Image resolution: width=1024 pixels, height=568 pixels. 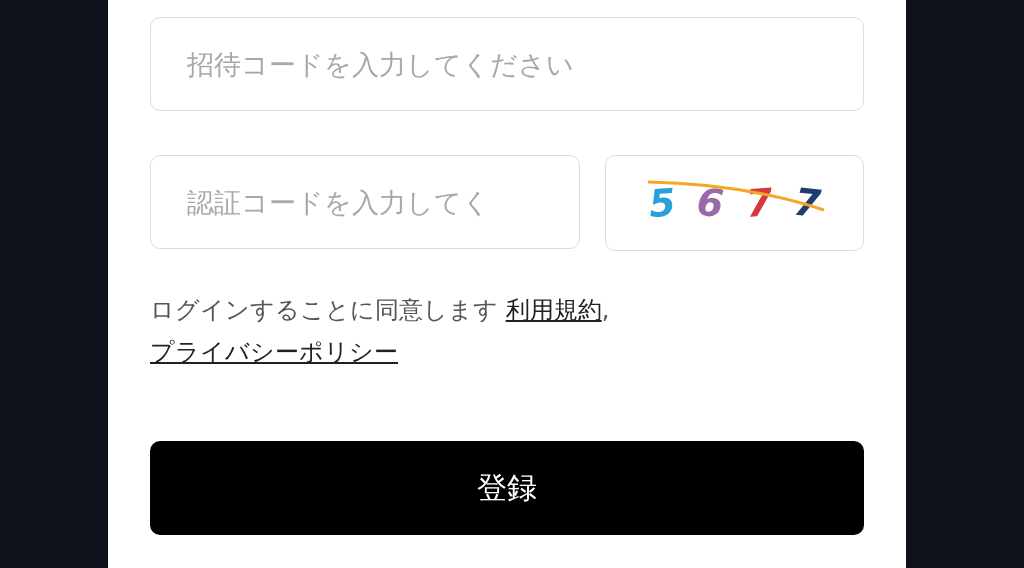 I want to click on verification-code-field: 認証コードを入力してく, so click(x=365, y=202).